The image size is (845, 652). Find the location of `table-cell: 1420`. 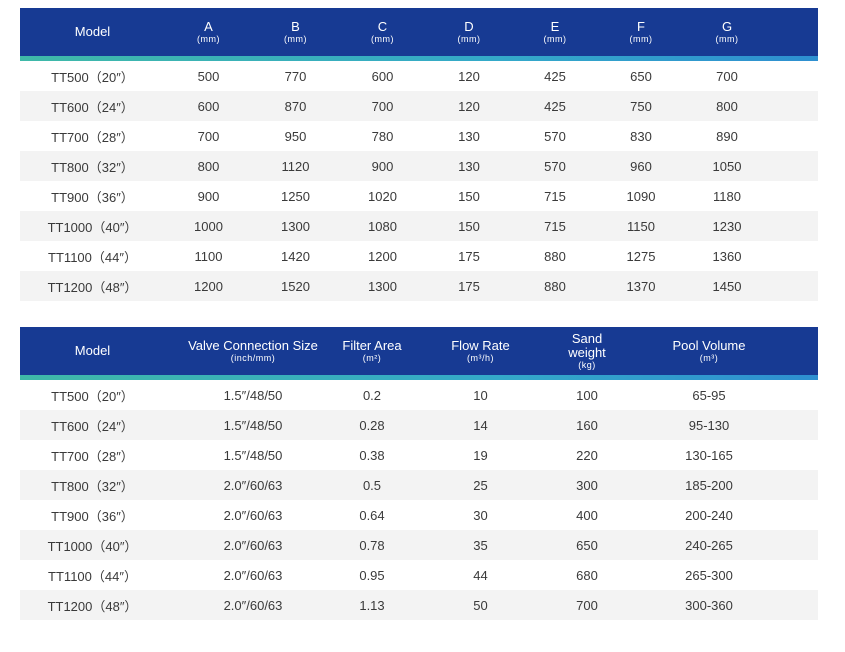

table-cell: 1420 is located at coordinates (295, 256).